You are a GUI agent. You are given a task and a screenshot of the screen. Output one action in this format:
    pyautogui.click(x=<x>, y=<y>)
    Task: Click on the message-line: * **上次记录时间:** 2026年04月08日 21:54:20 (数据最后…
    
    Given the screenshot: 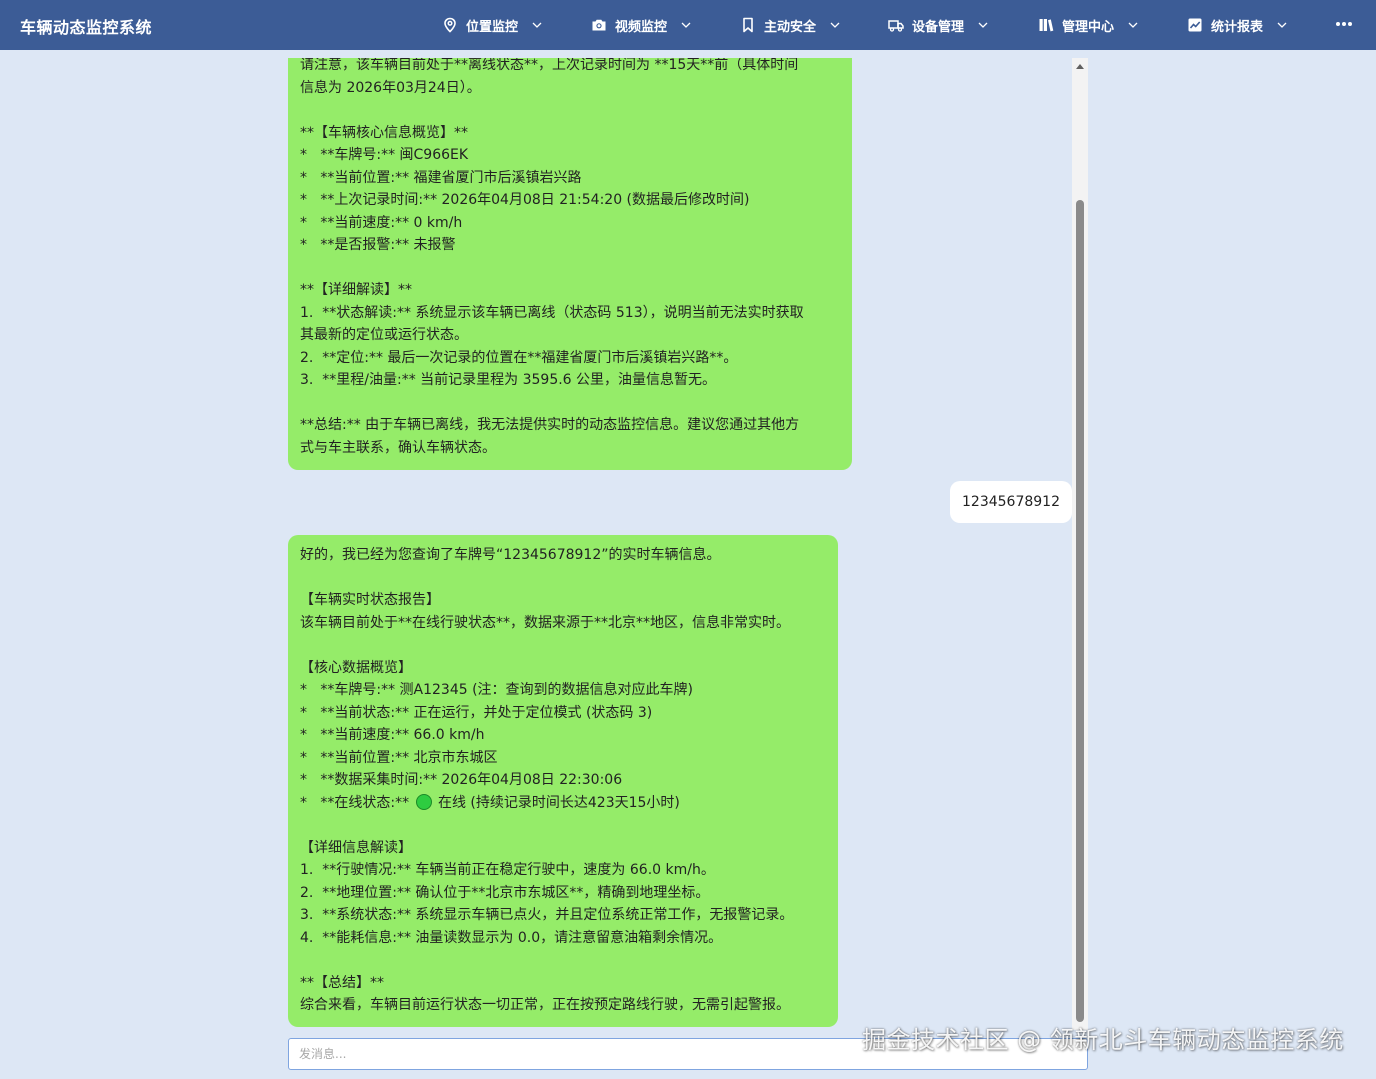 What is the action you would take?
    pyautogui.click(x=525, y=200)
    